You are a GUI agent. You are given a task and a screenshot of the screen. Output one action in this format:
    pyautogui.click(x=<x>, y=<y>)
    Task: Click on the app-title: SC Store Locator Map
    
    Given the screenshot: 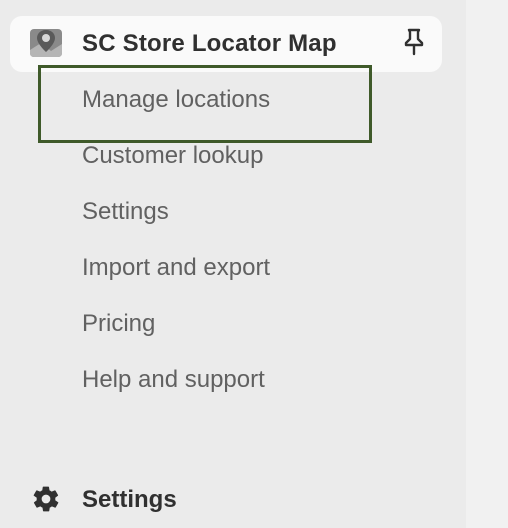 What is the action you would take?
    pyautogui.click(x=209, y=43)
    